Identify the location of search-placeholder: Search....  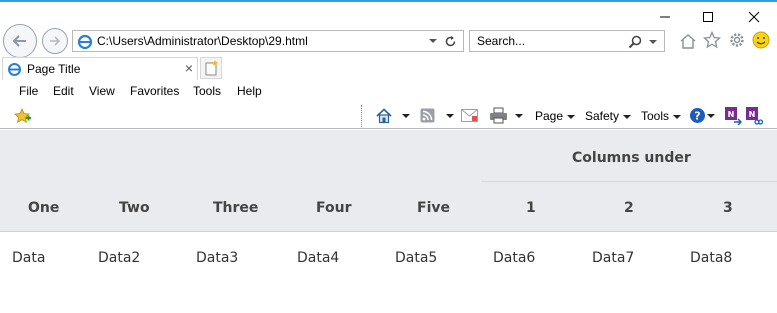
(501, 41).